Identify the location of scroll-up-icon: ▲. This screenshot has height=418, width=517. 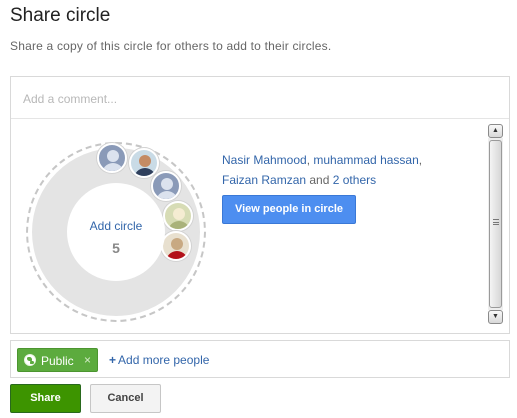
(495, 131).